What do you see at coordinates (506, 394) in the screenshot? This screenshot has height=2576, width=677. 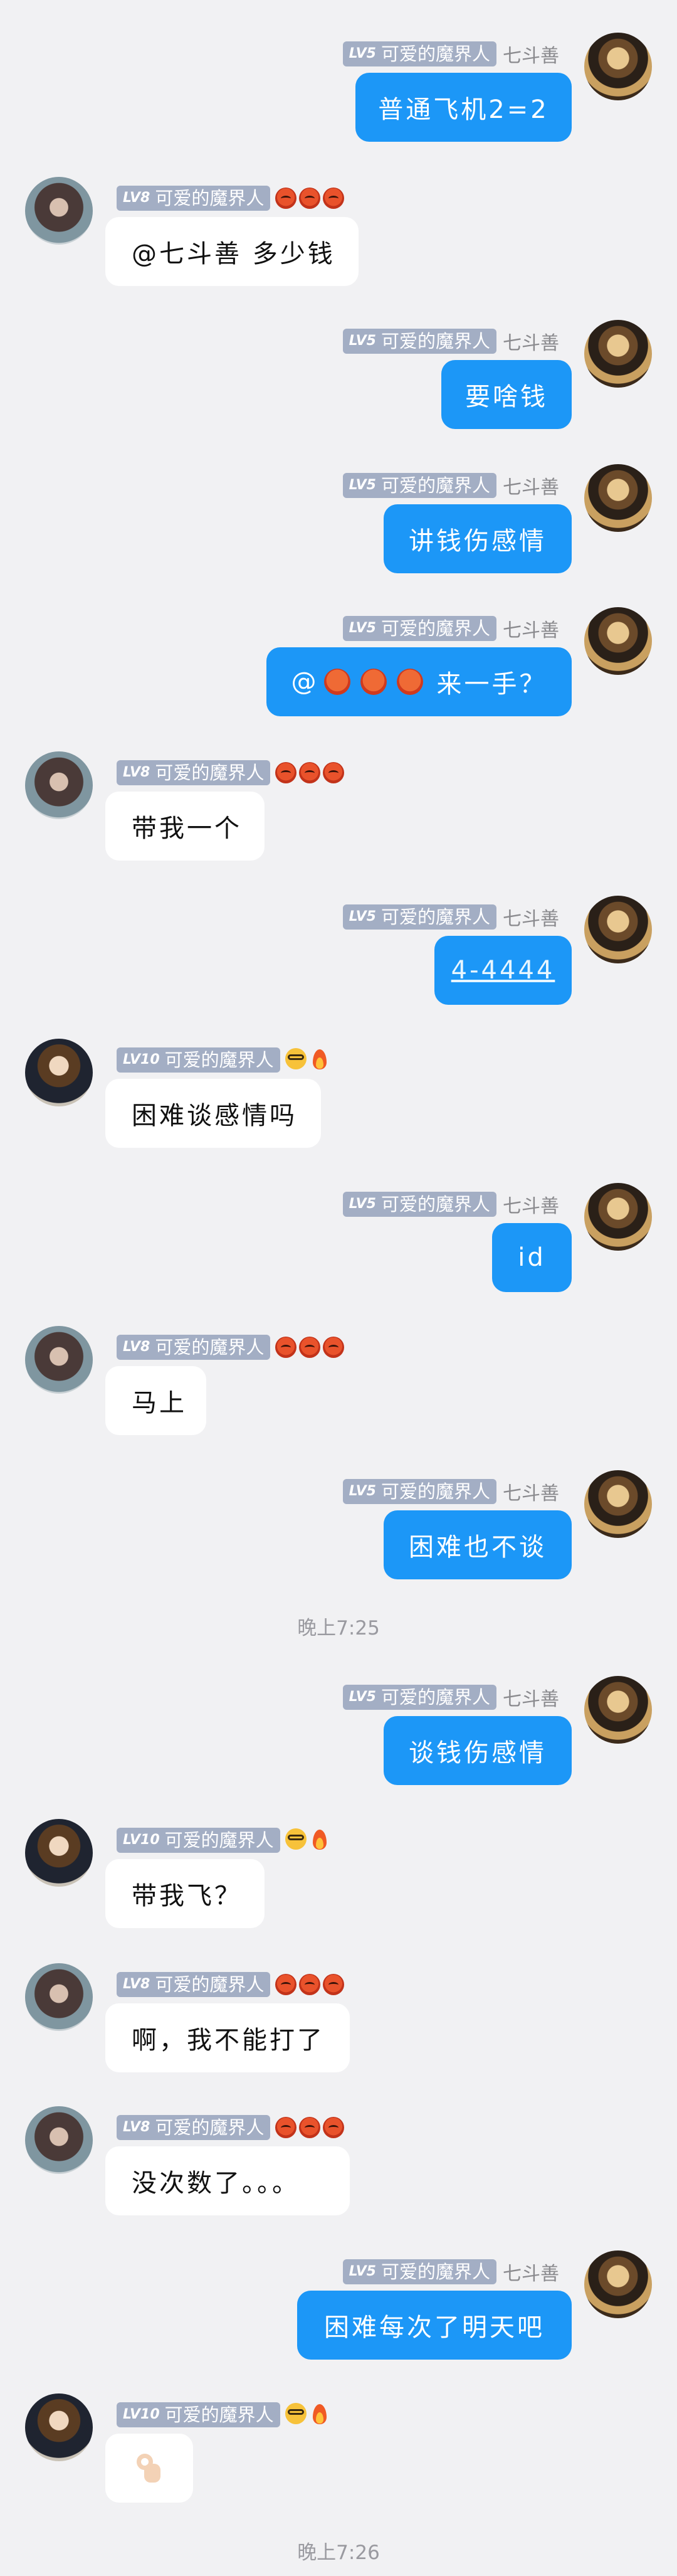 I see `message-bubble: 要啥钱` at bounding box center [506, 394].